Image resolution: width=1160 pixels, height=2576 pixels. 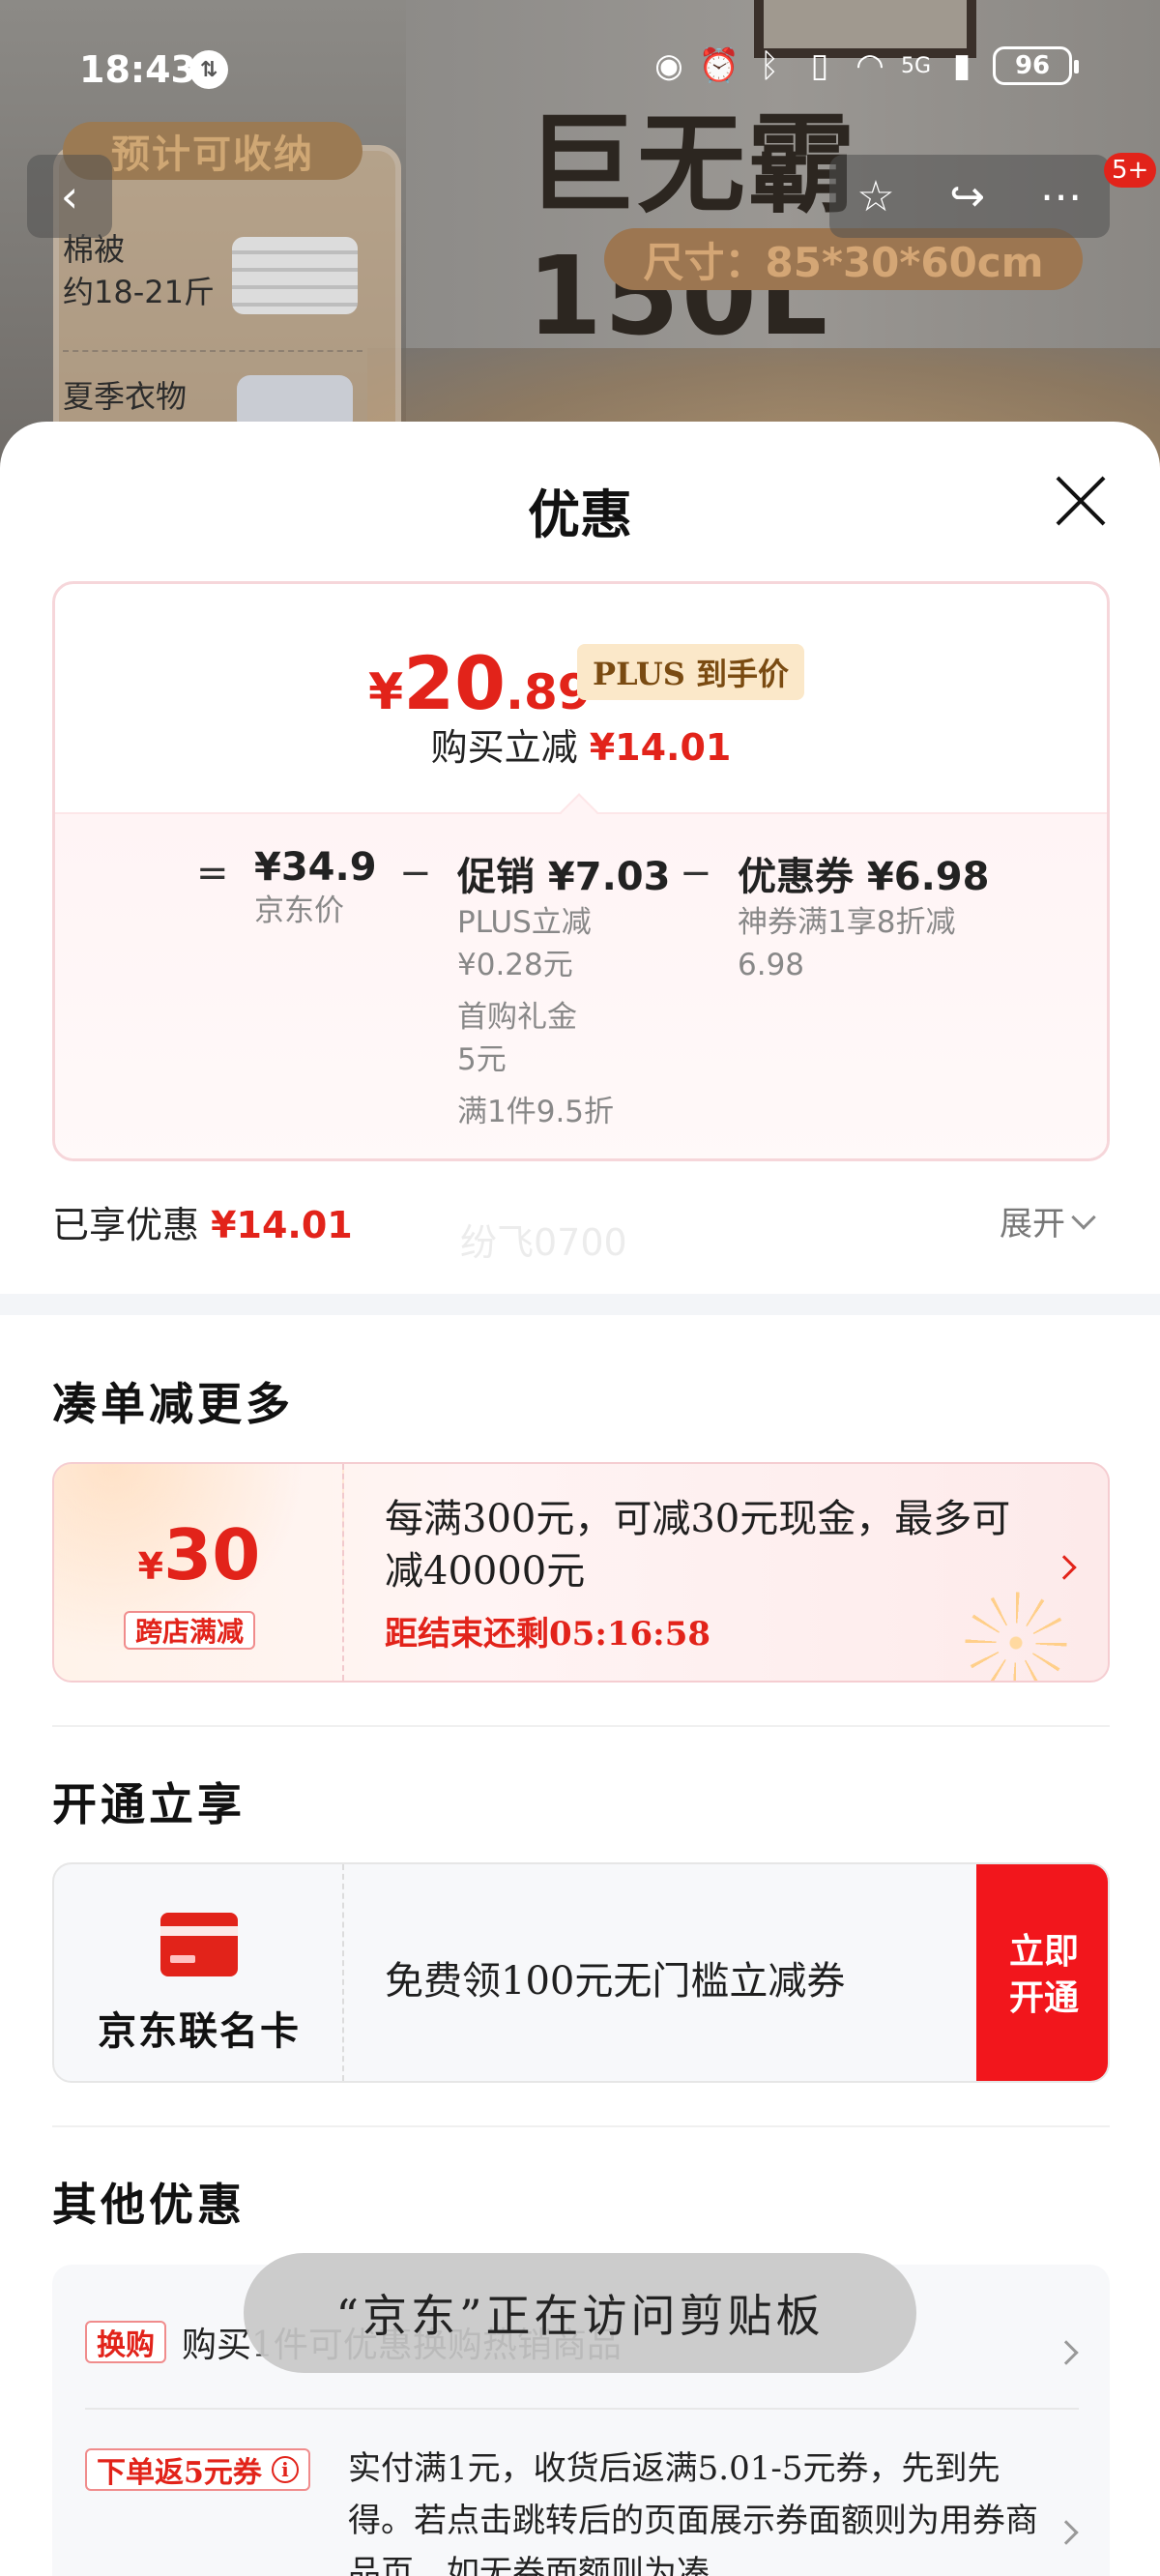 I want to click on coupon-column: 优惠券 ¥6.98 神券满1享8折减 6.98, so click(x=864, y=915).